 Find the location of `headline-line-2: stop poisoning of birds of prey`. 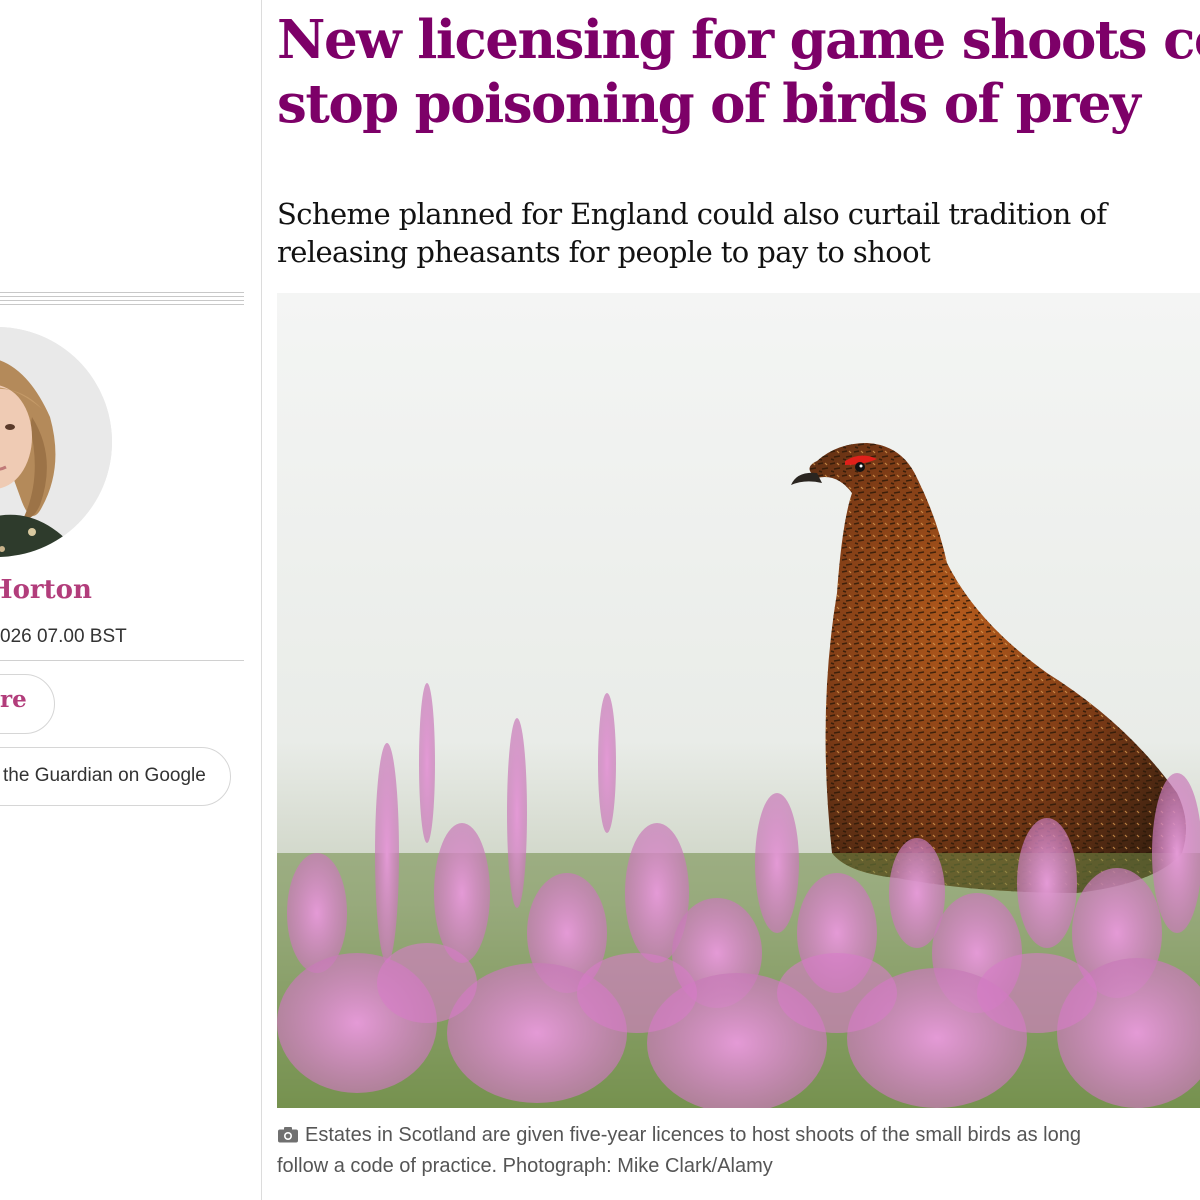

headline-line-2: stop poisoning of birds of prey is located at coordinates (709, 104).